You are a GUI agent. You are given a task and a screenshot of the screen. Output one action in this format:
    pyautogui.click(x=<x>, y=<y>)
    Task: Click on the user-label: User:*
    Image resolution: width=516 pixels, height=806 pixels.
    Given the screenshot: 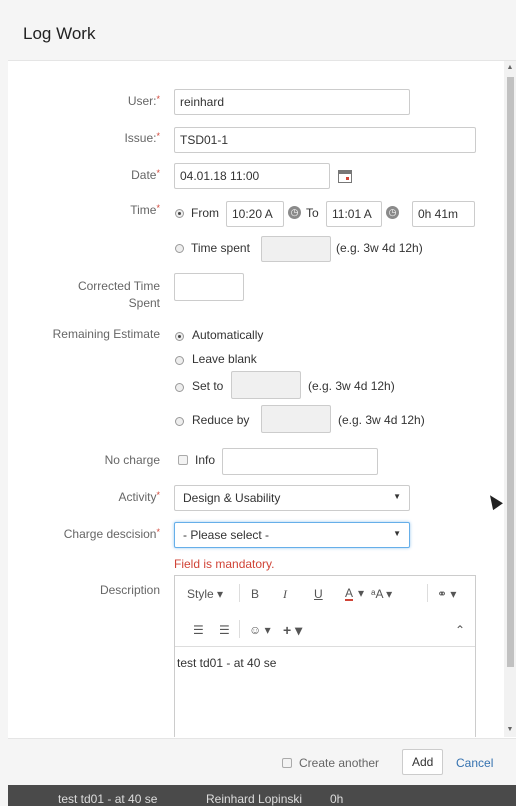 What is the action you would take?
    pyautogui.click(x=143, y=101)
    